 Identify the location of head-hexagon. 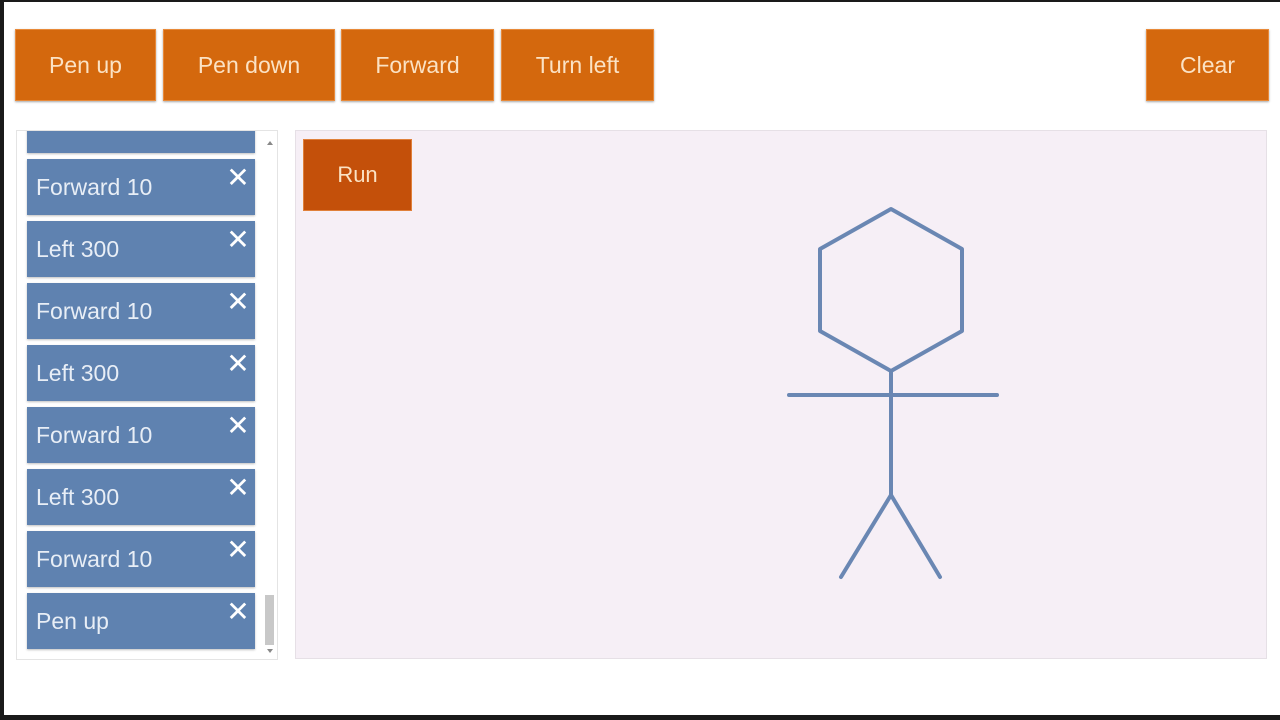
(891, 290).